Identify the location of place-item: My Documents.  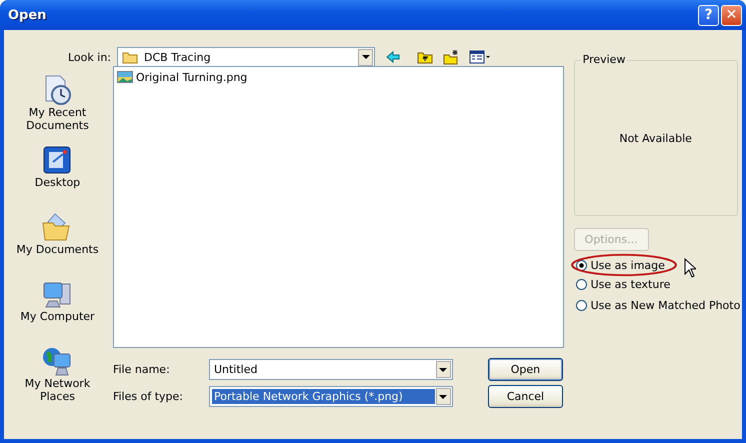
(57, 233).